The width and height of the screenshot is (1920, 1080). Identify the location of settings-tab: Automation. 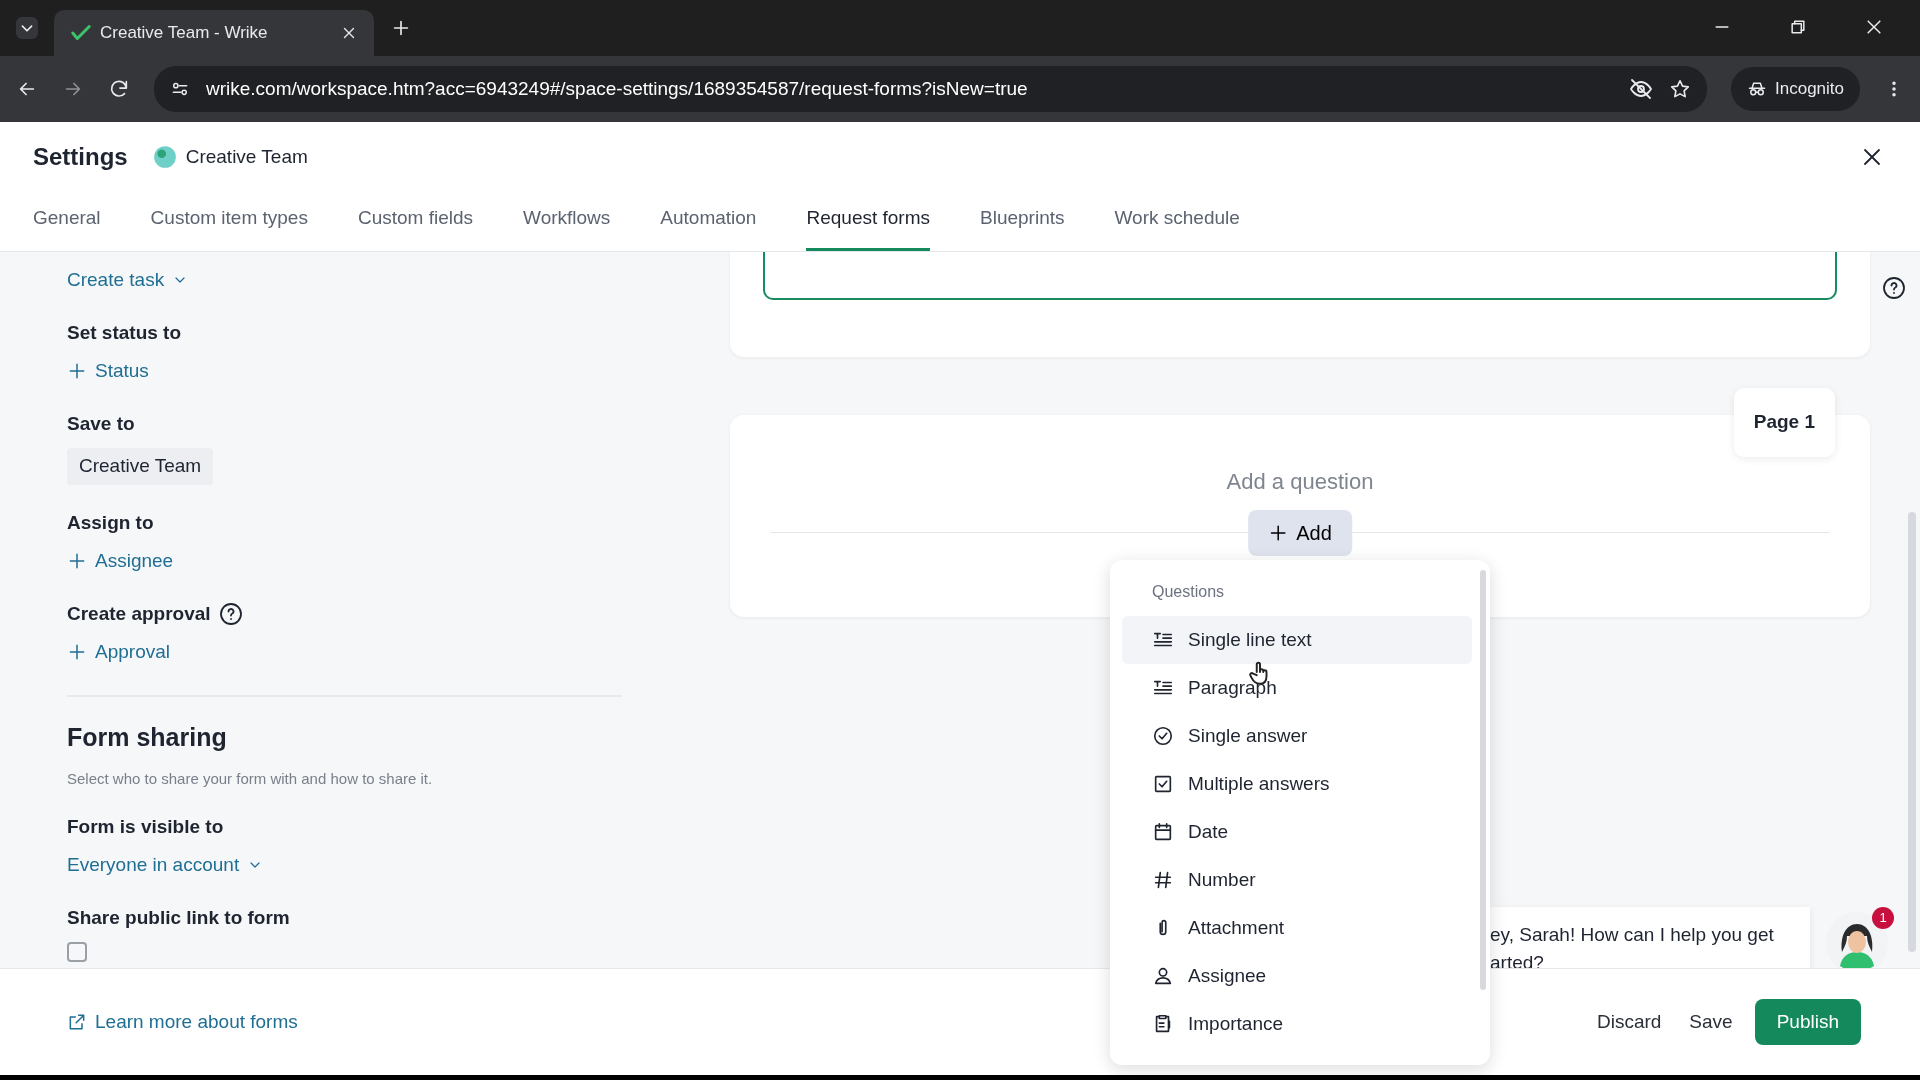
(708, 227).